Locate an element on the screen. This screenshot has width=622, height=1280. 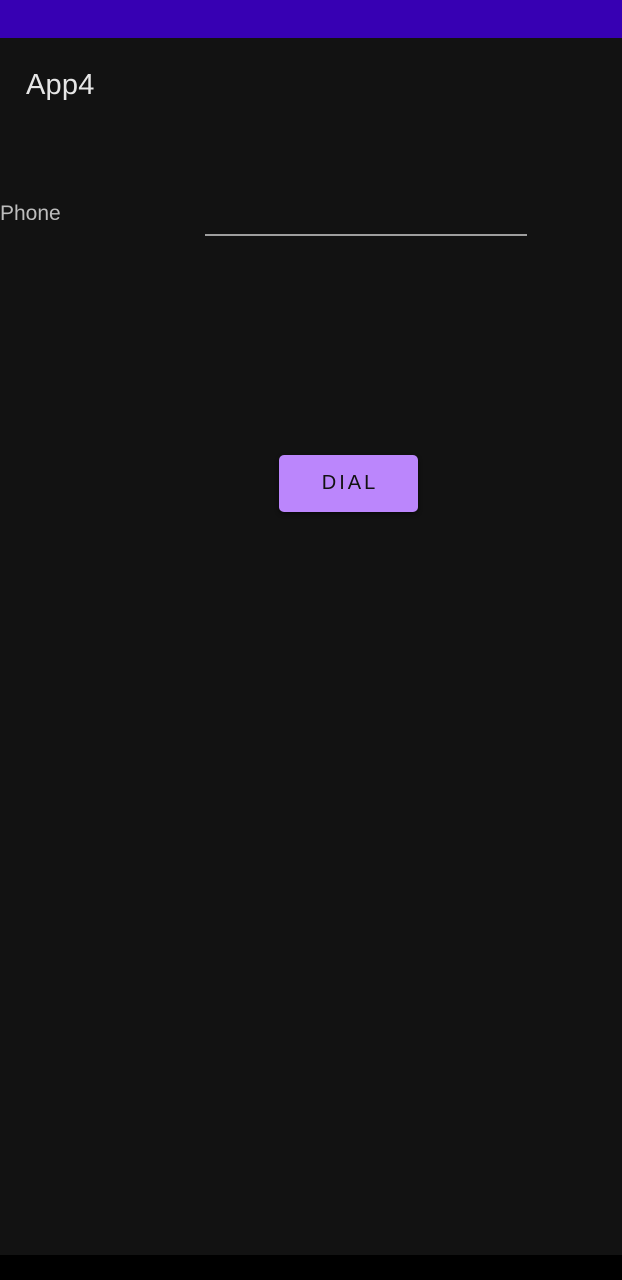
status-bar is located at coordinates (311, 19).